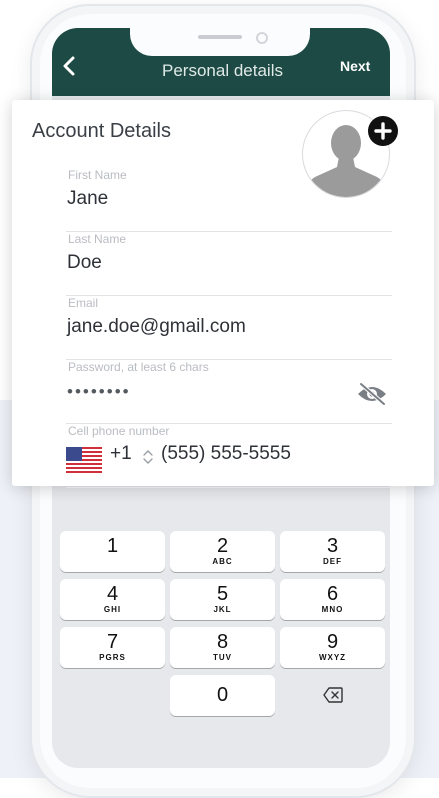 The image size is (439, 798). I want to click on add-photo-button, so click(383, 131).